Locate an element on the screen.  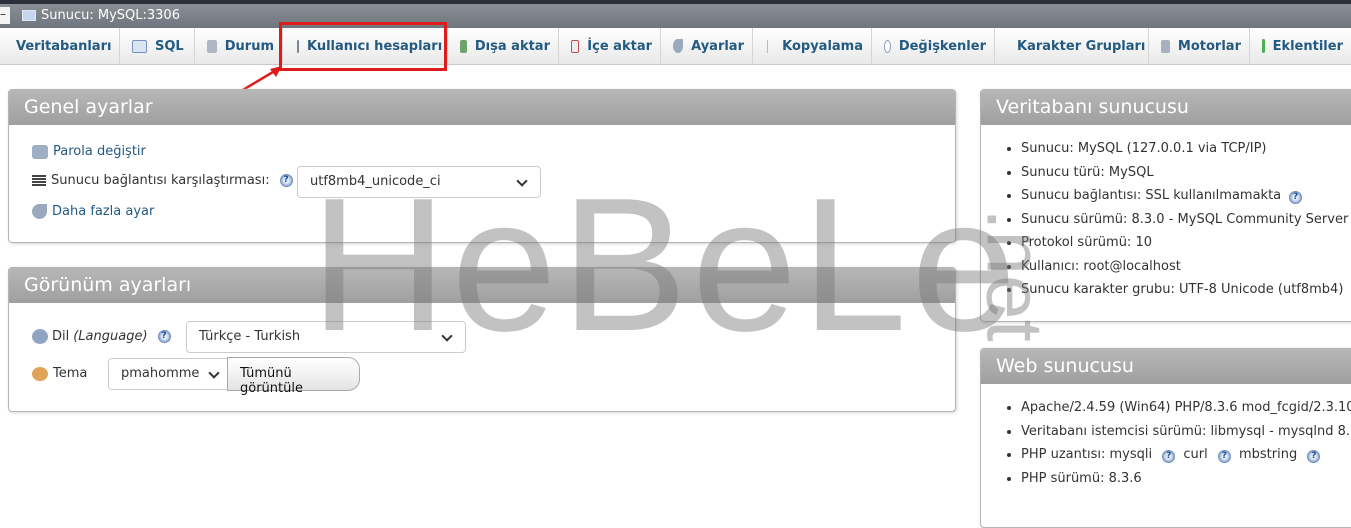
change-password-row: Parola değiştir is located at coordinates (89, 151).